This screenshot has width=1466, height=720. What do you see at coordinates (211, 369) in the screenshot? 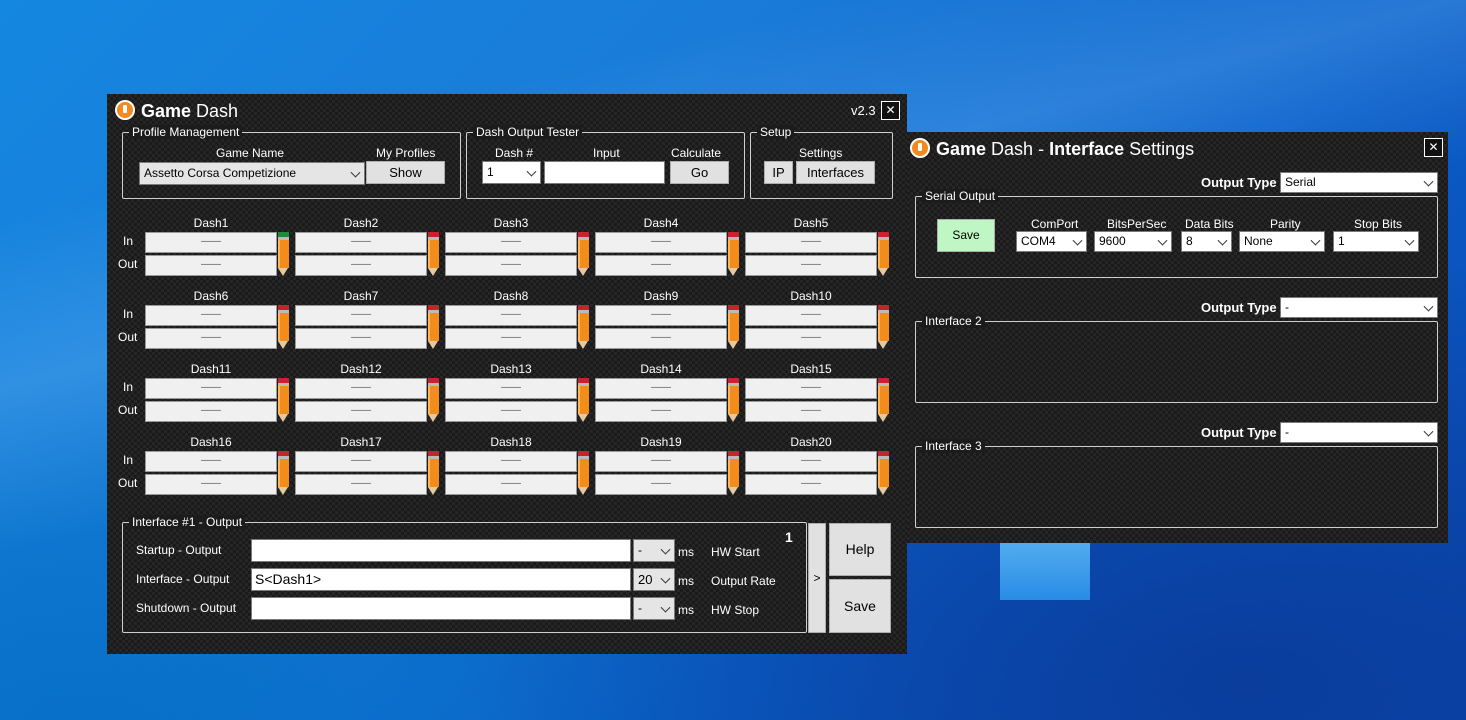
I see `dash-title: Dash11` at bounding box center [211, 369].